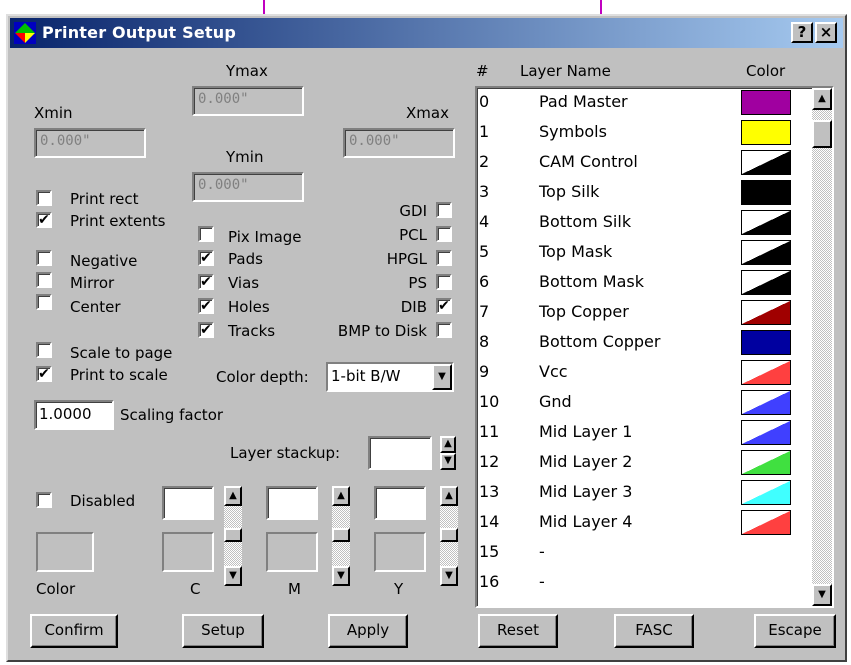 Image resolution: width=851 pixels, height=665 pixels. Describe the element at coordinates (44, 220) in the screenshot. I see `print-extents-checkbox: ✔` at that location.